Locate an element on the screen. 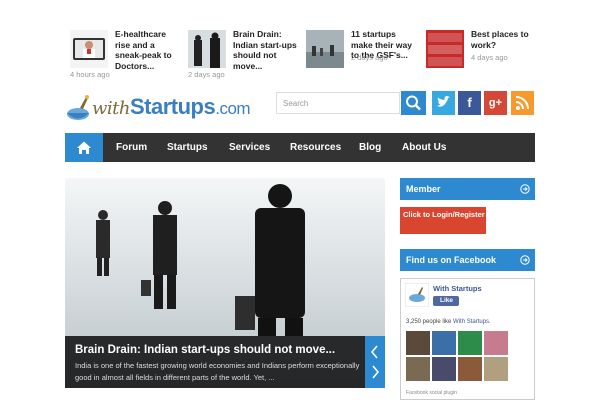 The image size is (600, 400). chevron-right-icon is located at coordinates (376, 372).